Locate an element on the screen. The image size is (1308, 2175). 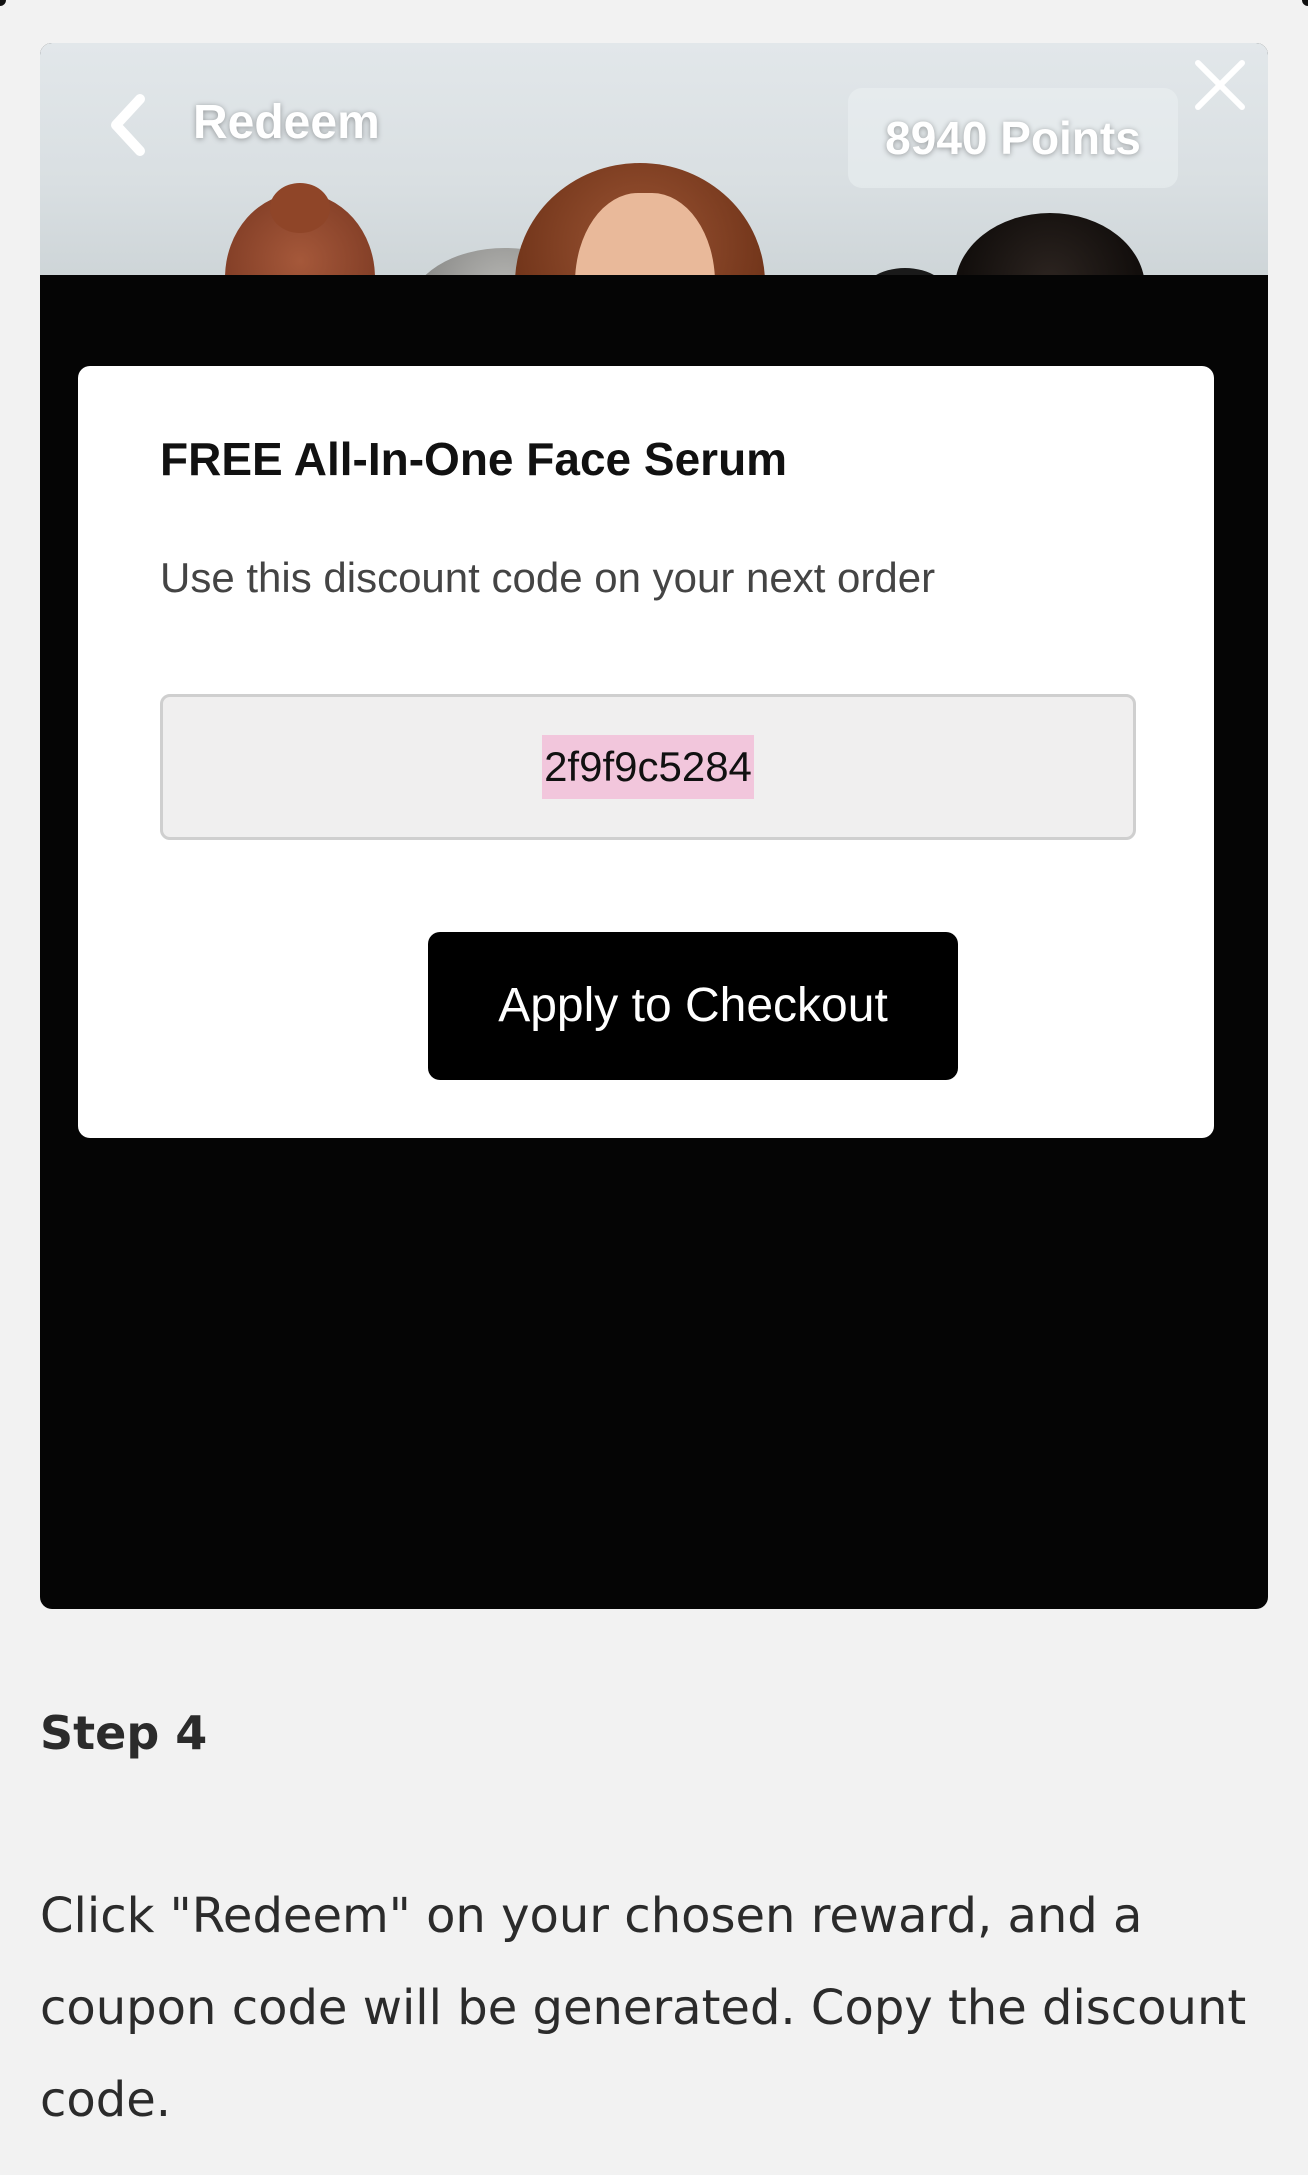
header-banner: Redeem 8940 Points is located at coordinates (654, 159).